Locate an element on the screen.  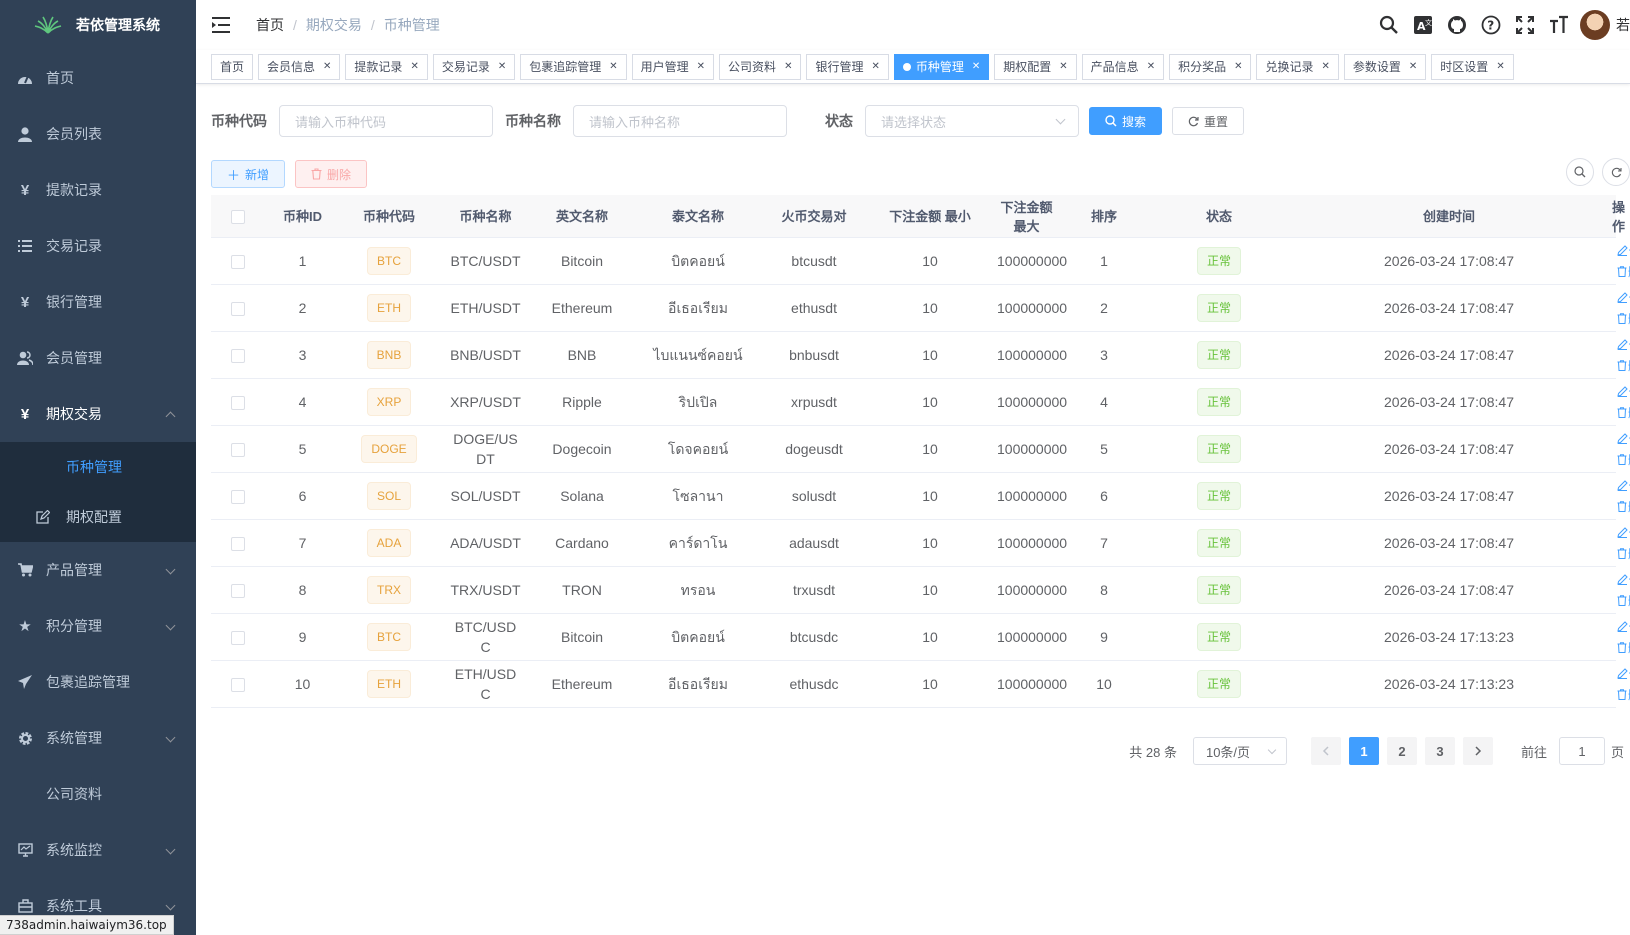
page-size-select: 10条/页 is located at coordinates (1239, 751).